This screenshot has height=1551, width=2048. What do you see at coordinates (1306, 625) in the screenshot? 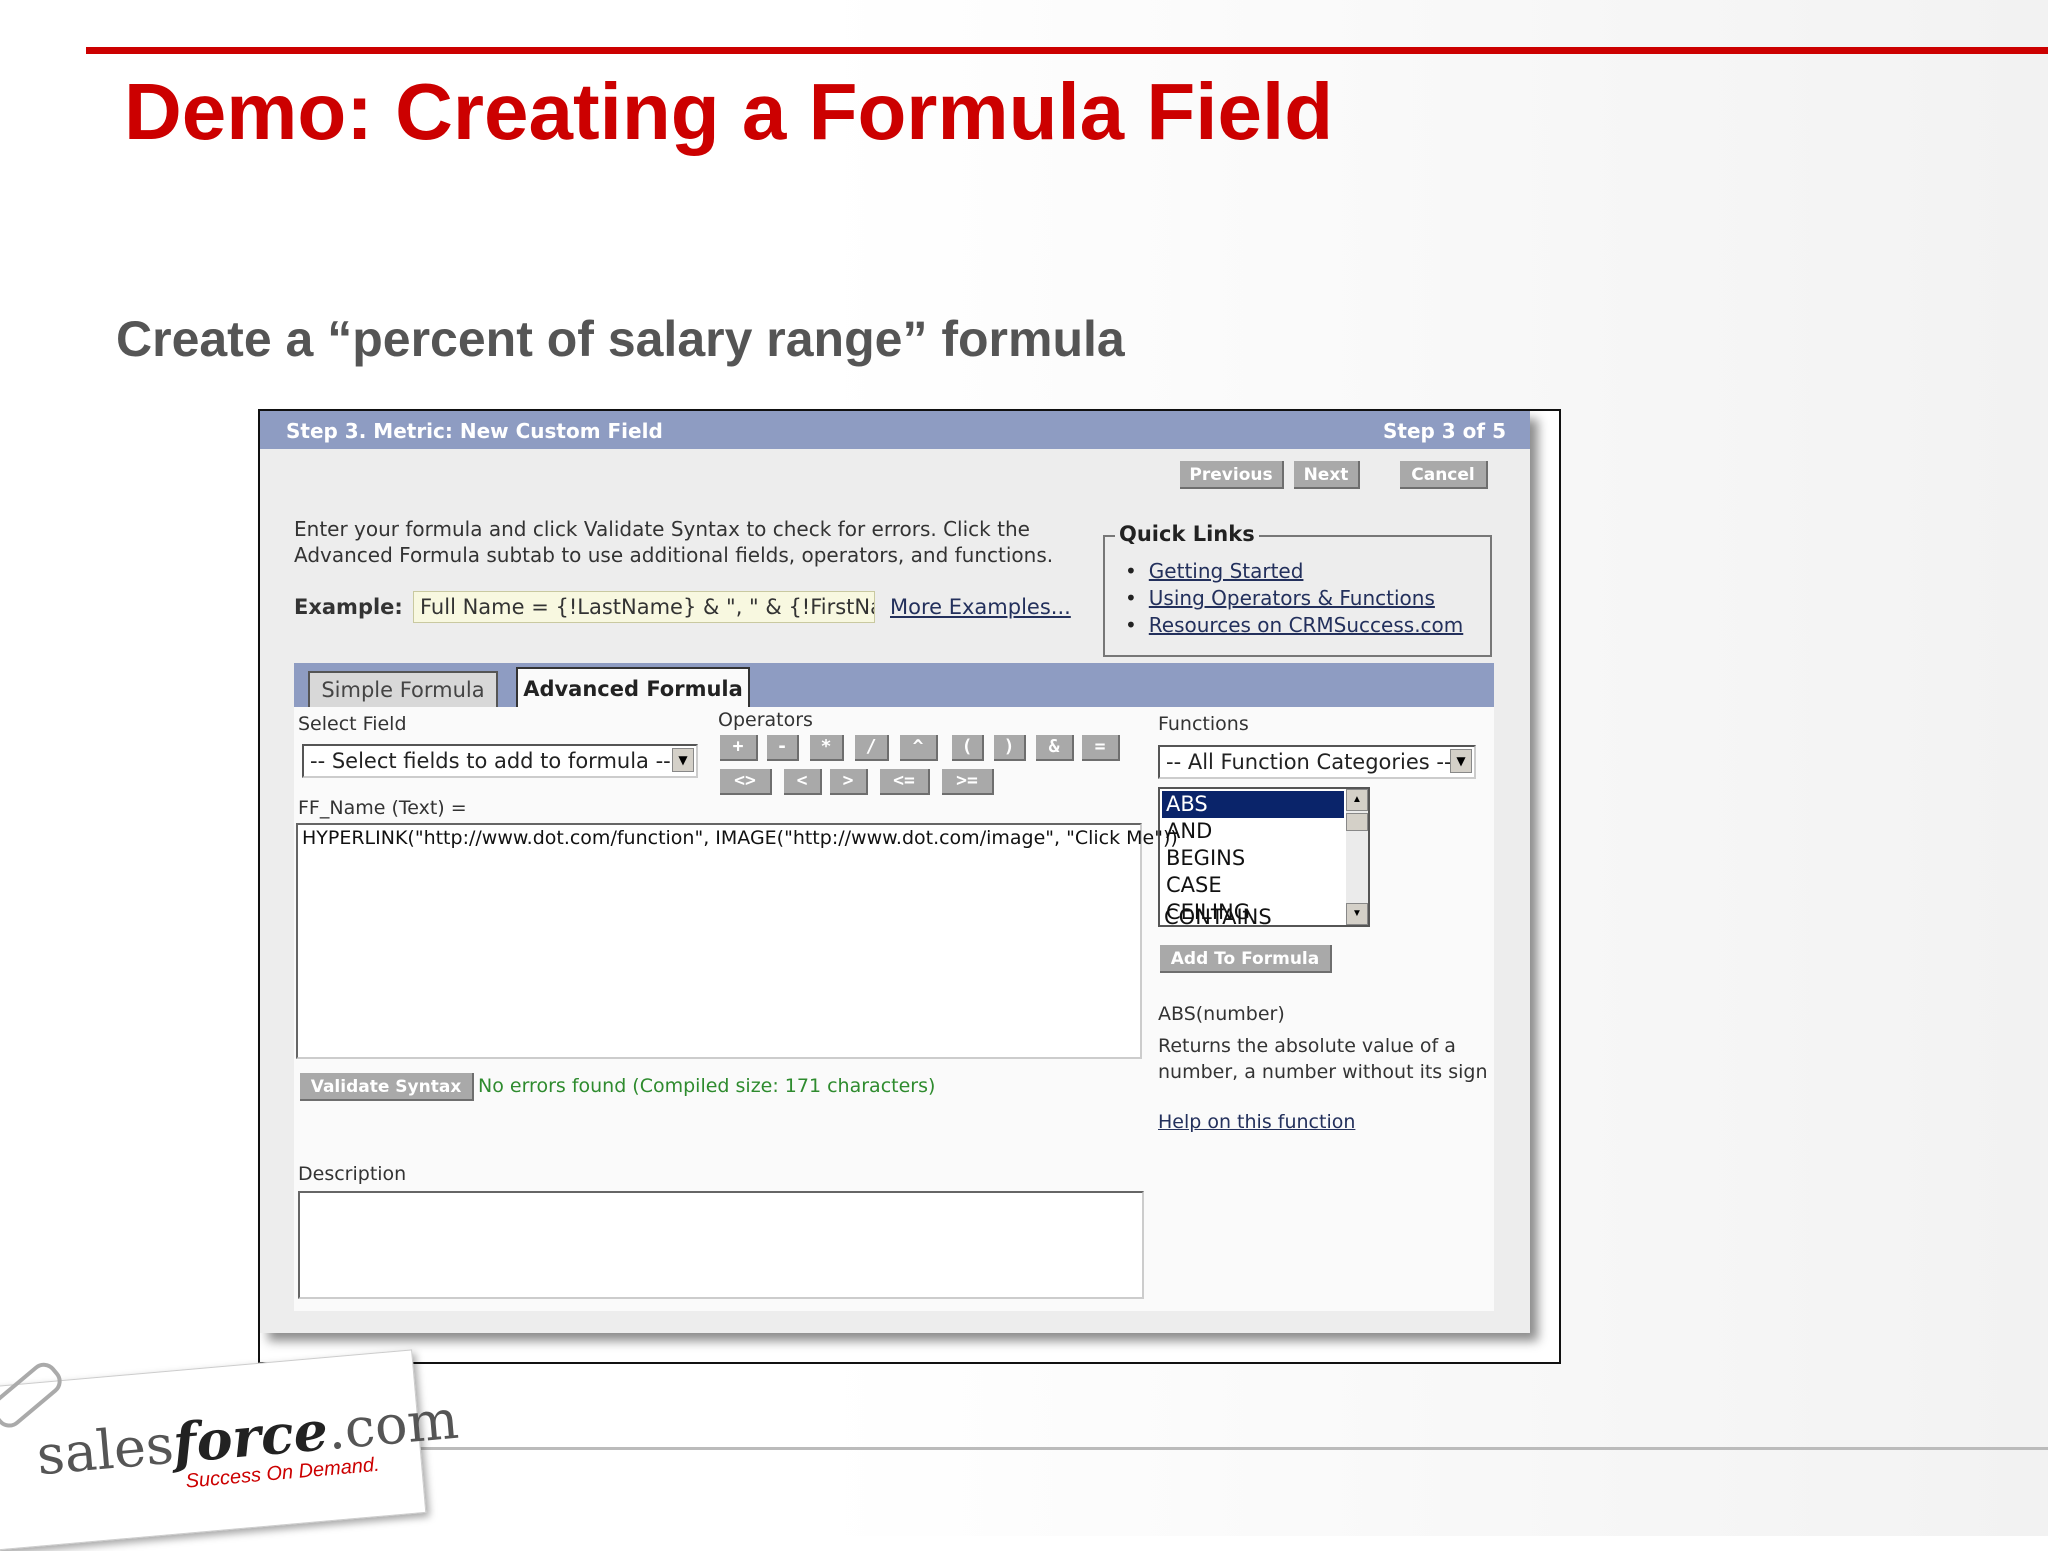
I see `quick-link-resources: Resources on CRMSuccess.com` at bounding box center [1306, 625].